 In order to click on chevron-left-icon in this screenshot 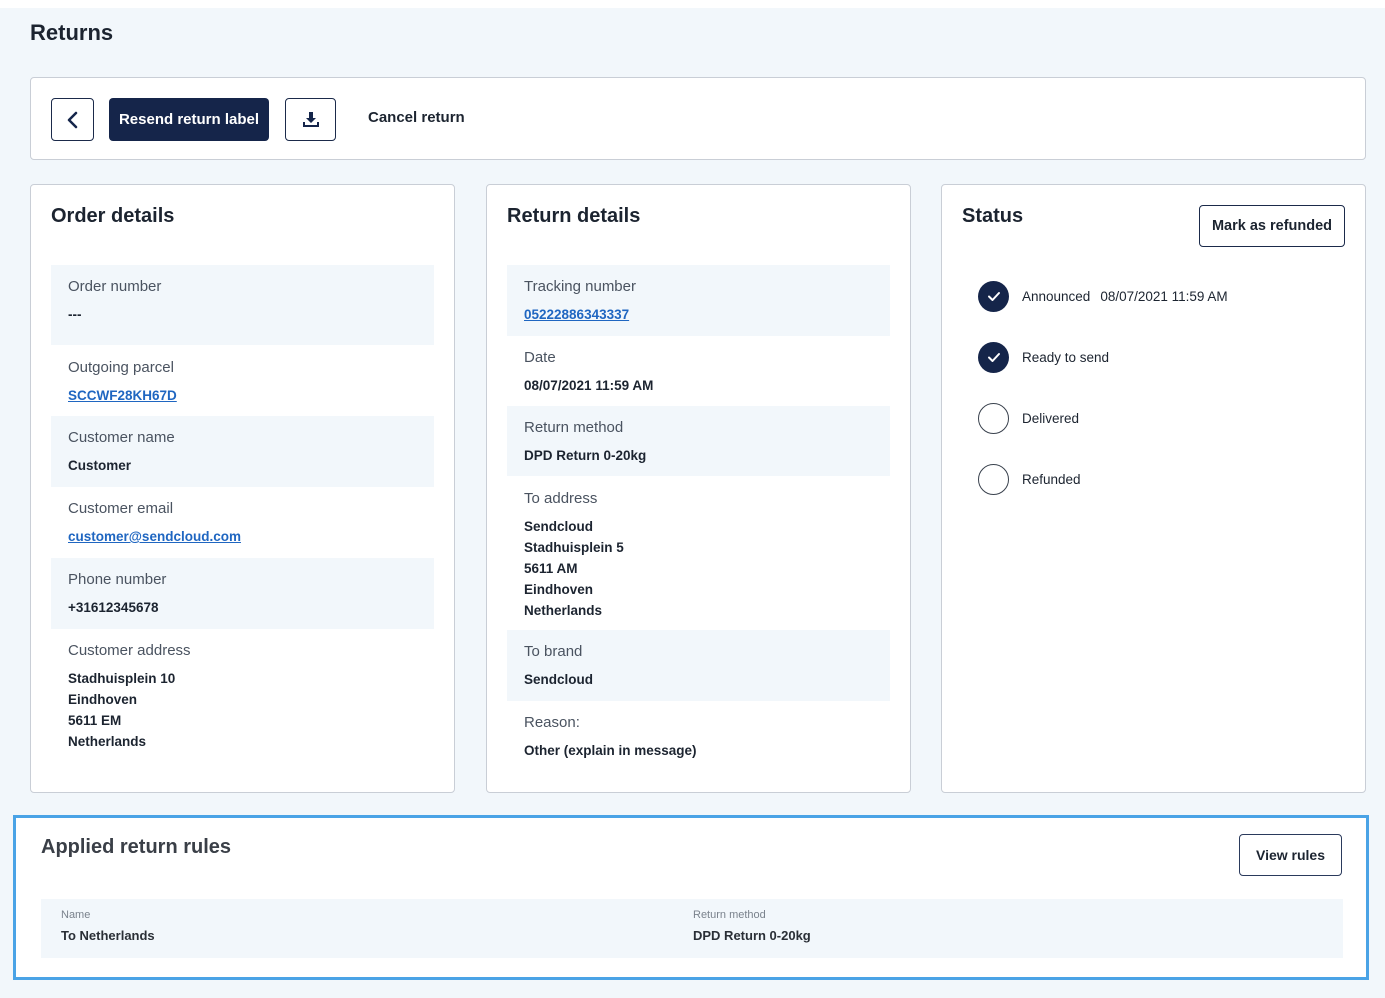, I will do `click(72, 119)`.